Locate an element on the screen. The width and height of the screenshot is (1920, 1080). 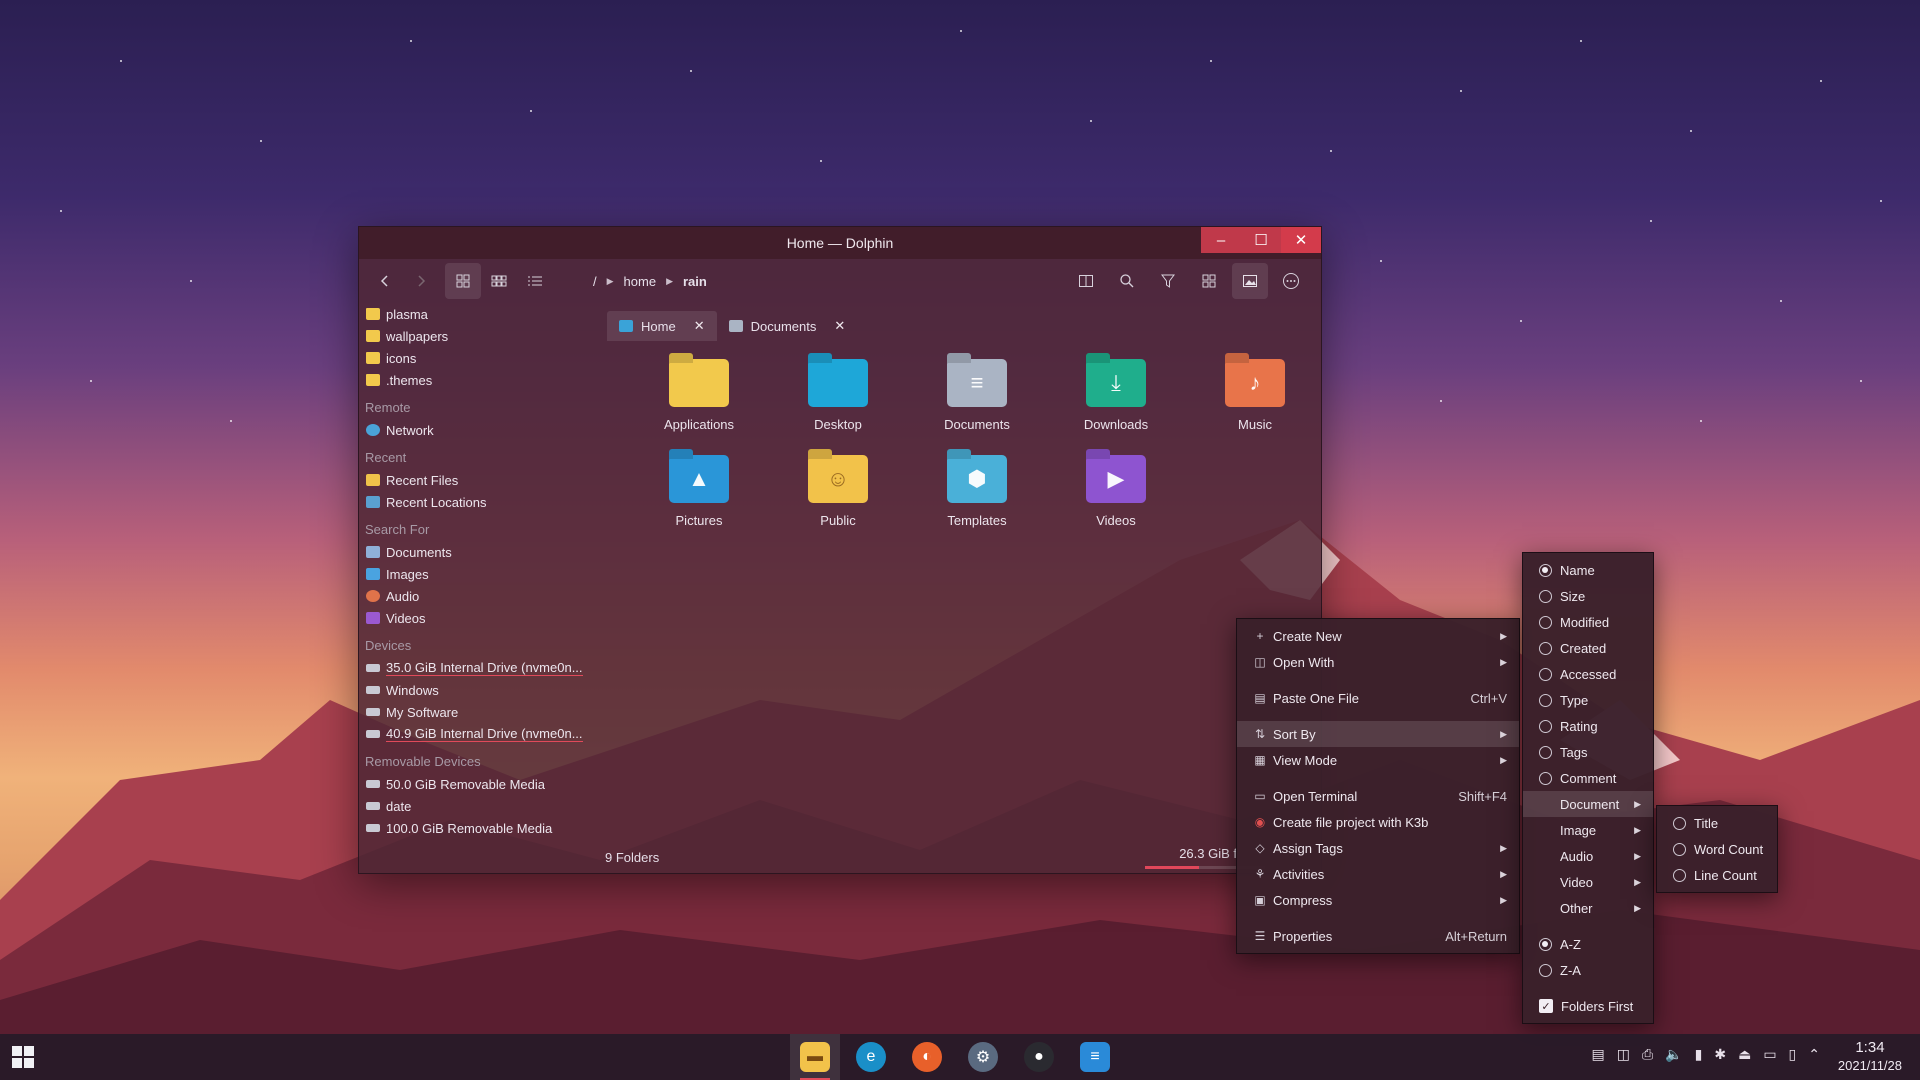
sort-rating: Rating is located at coordinates (1588, 726).